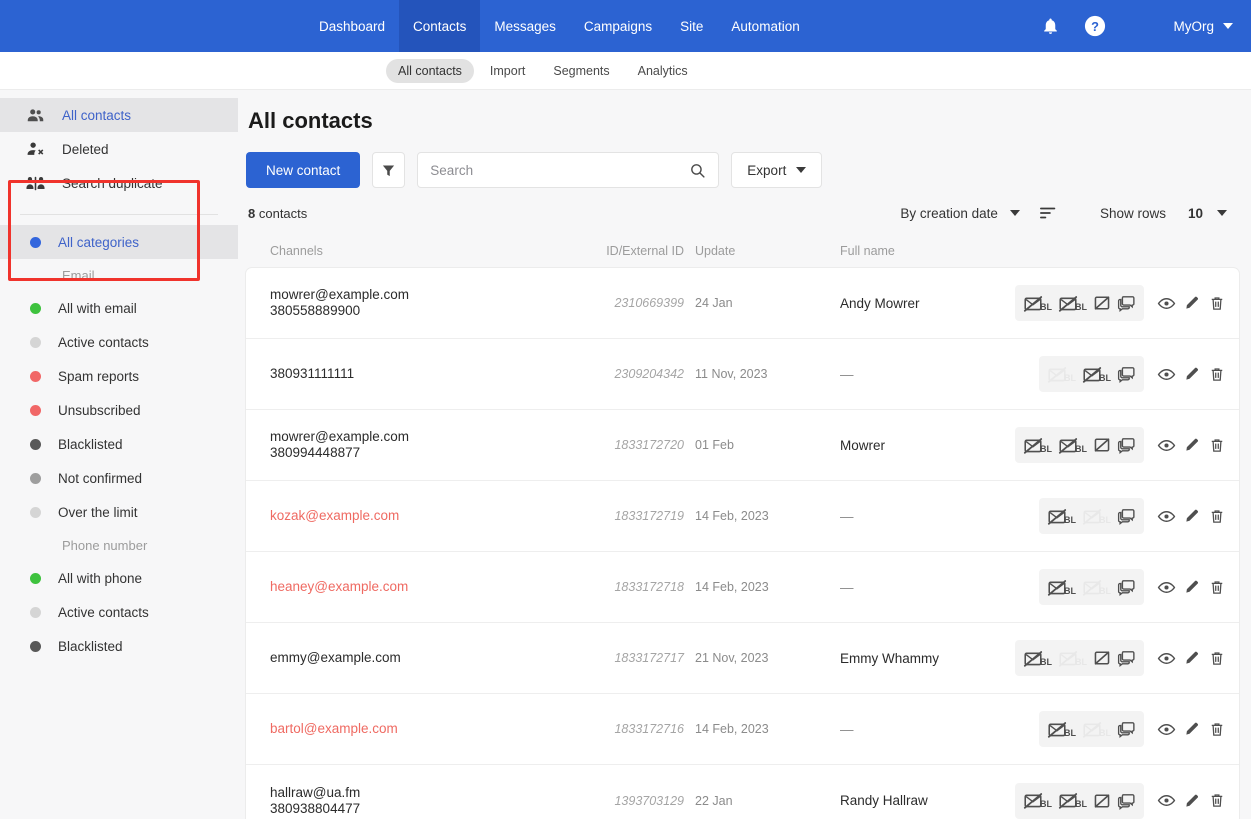  I want to click on help-button: ?, so click(1095, 26).